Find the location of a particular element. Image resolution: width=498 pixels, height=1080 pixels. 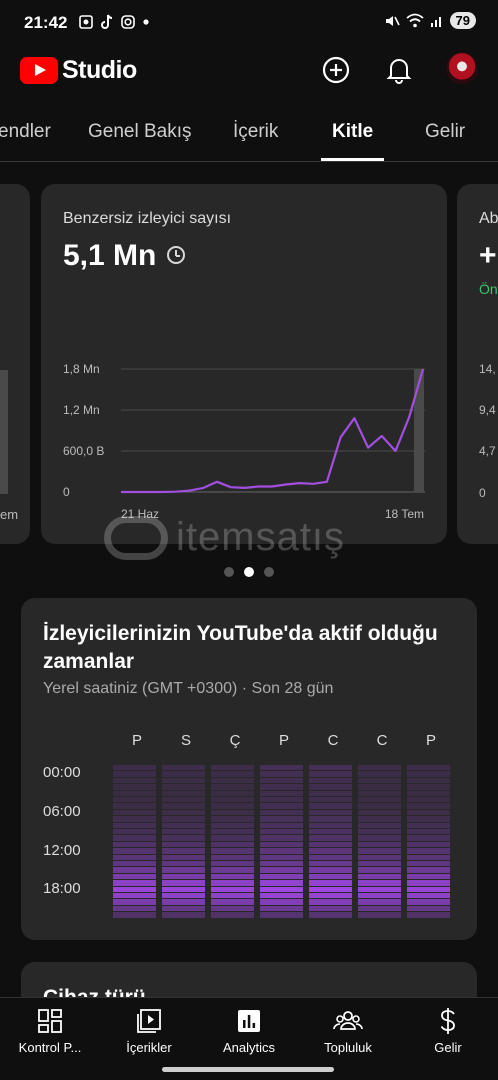

dollar-icon is located at coordinates (447, 1021).